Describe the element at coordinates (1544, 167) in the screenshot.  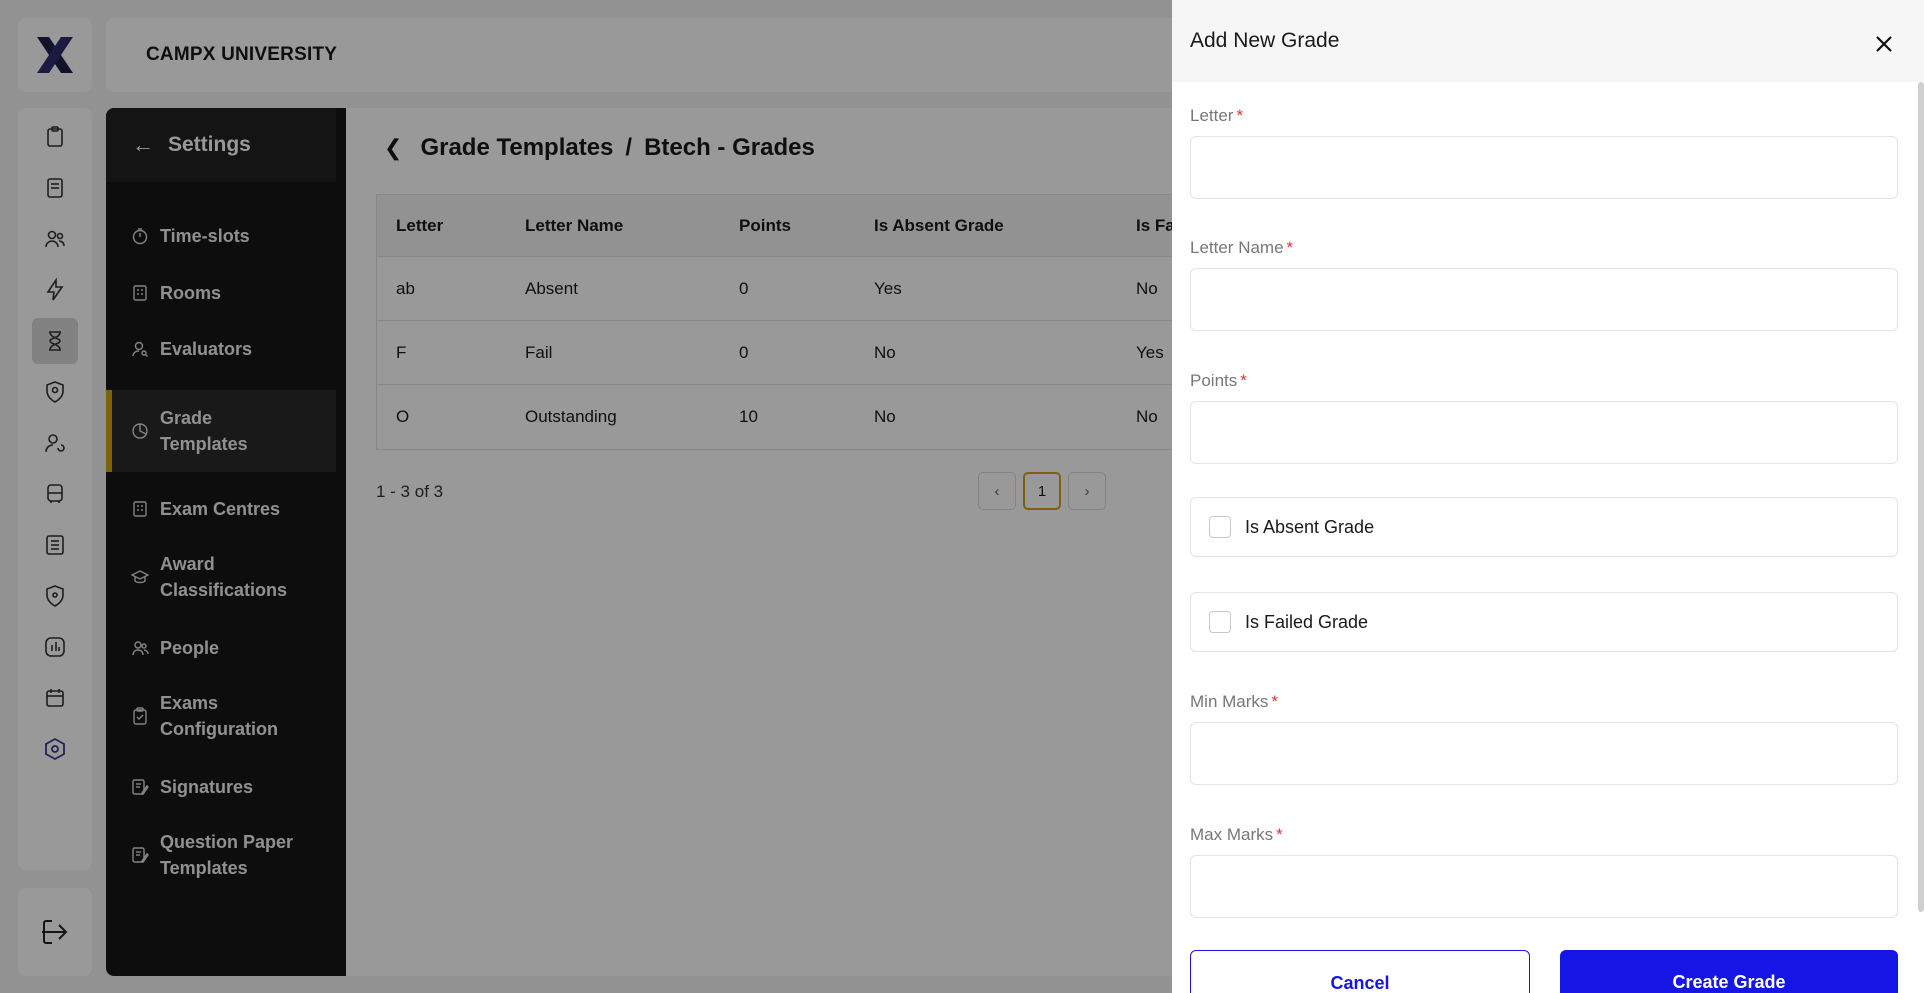
I see `letter-input` at that location.